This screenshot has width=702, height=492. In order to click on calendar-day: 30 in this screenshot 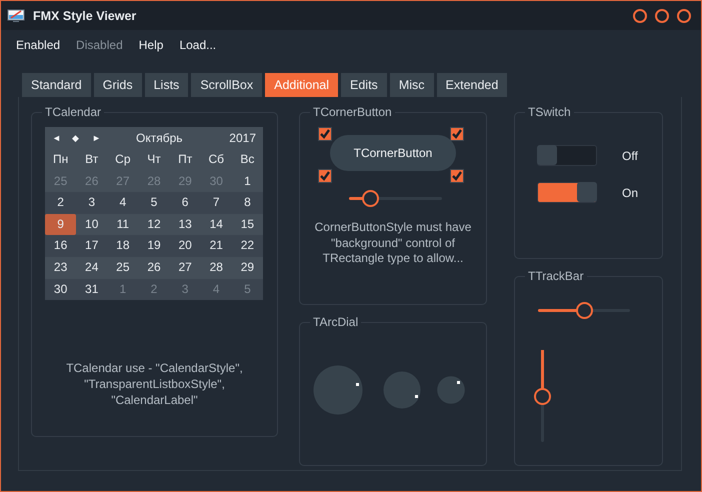, I will do `click(60, 289)`.